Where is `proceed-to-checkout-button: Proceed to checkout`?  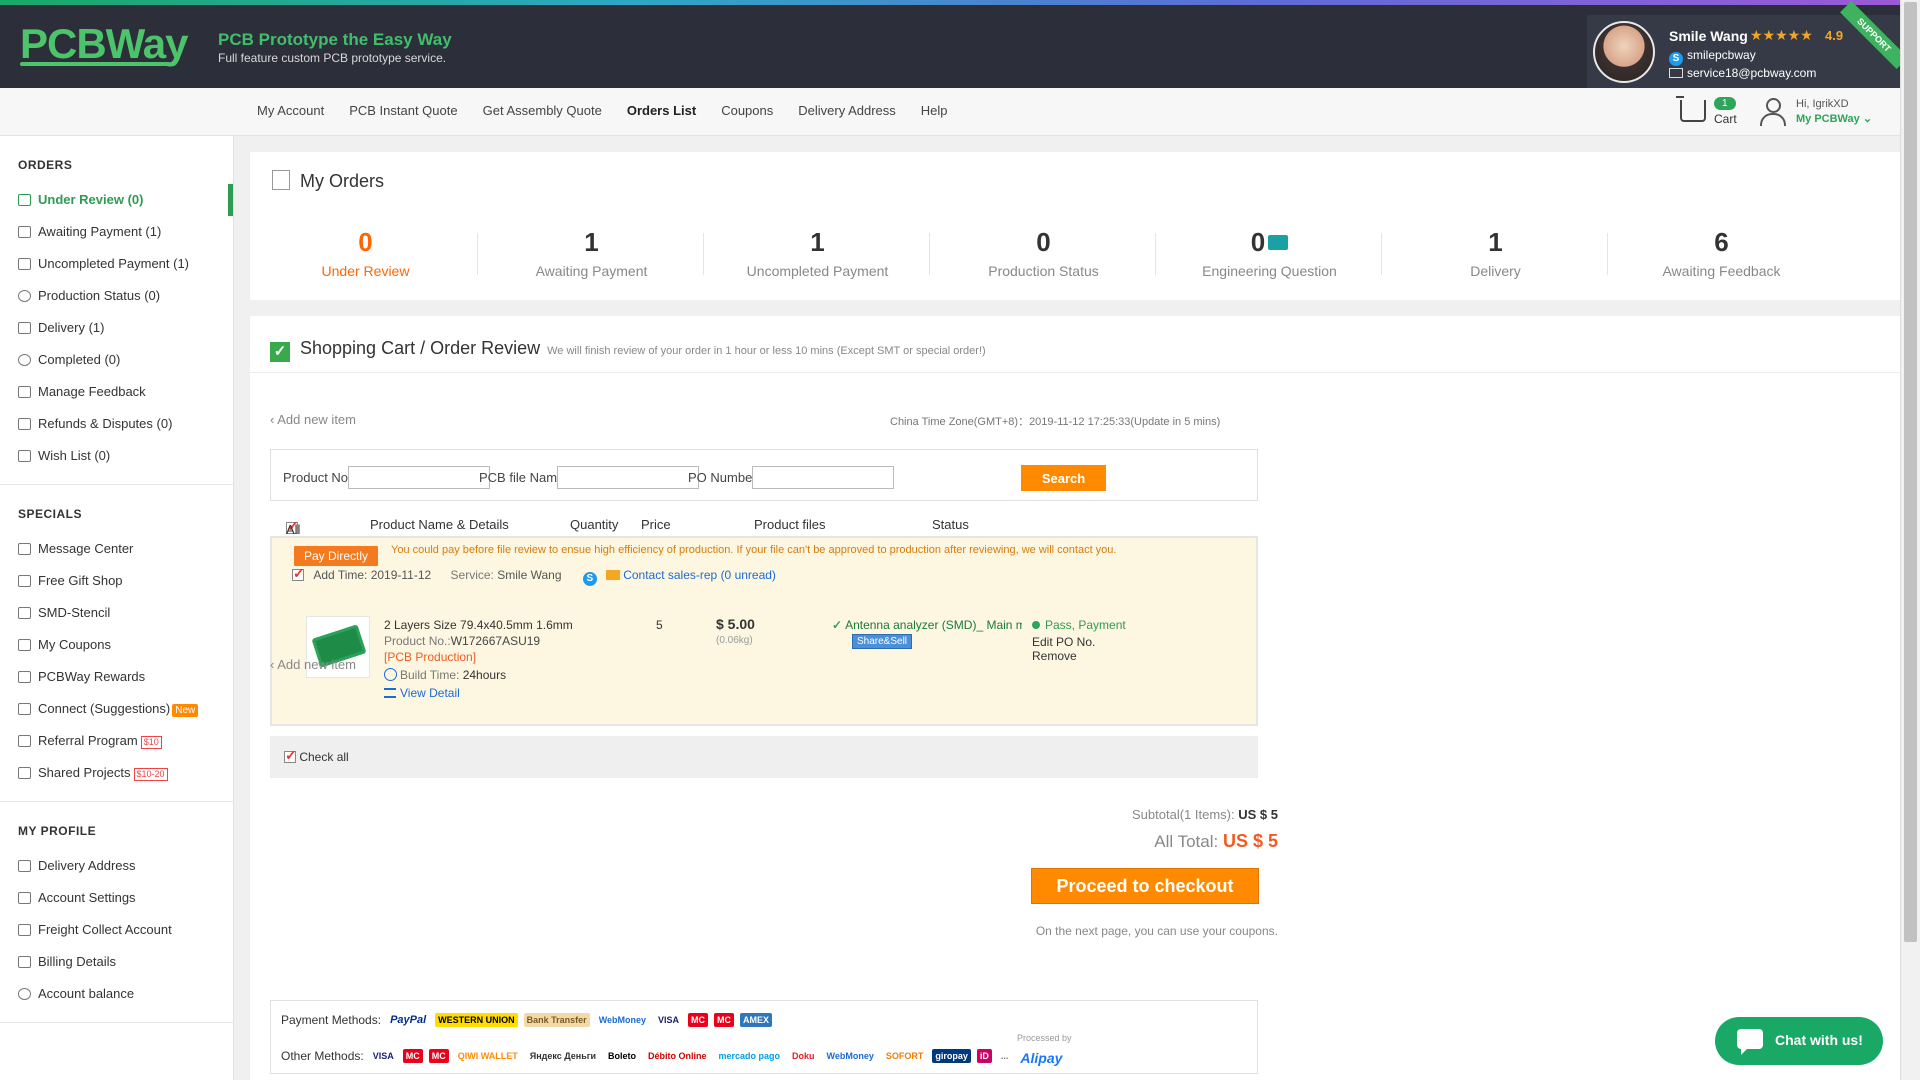 proceed-to-checkout-button: Proceed to checkout is located at coordinates (1145, 886).